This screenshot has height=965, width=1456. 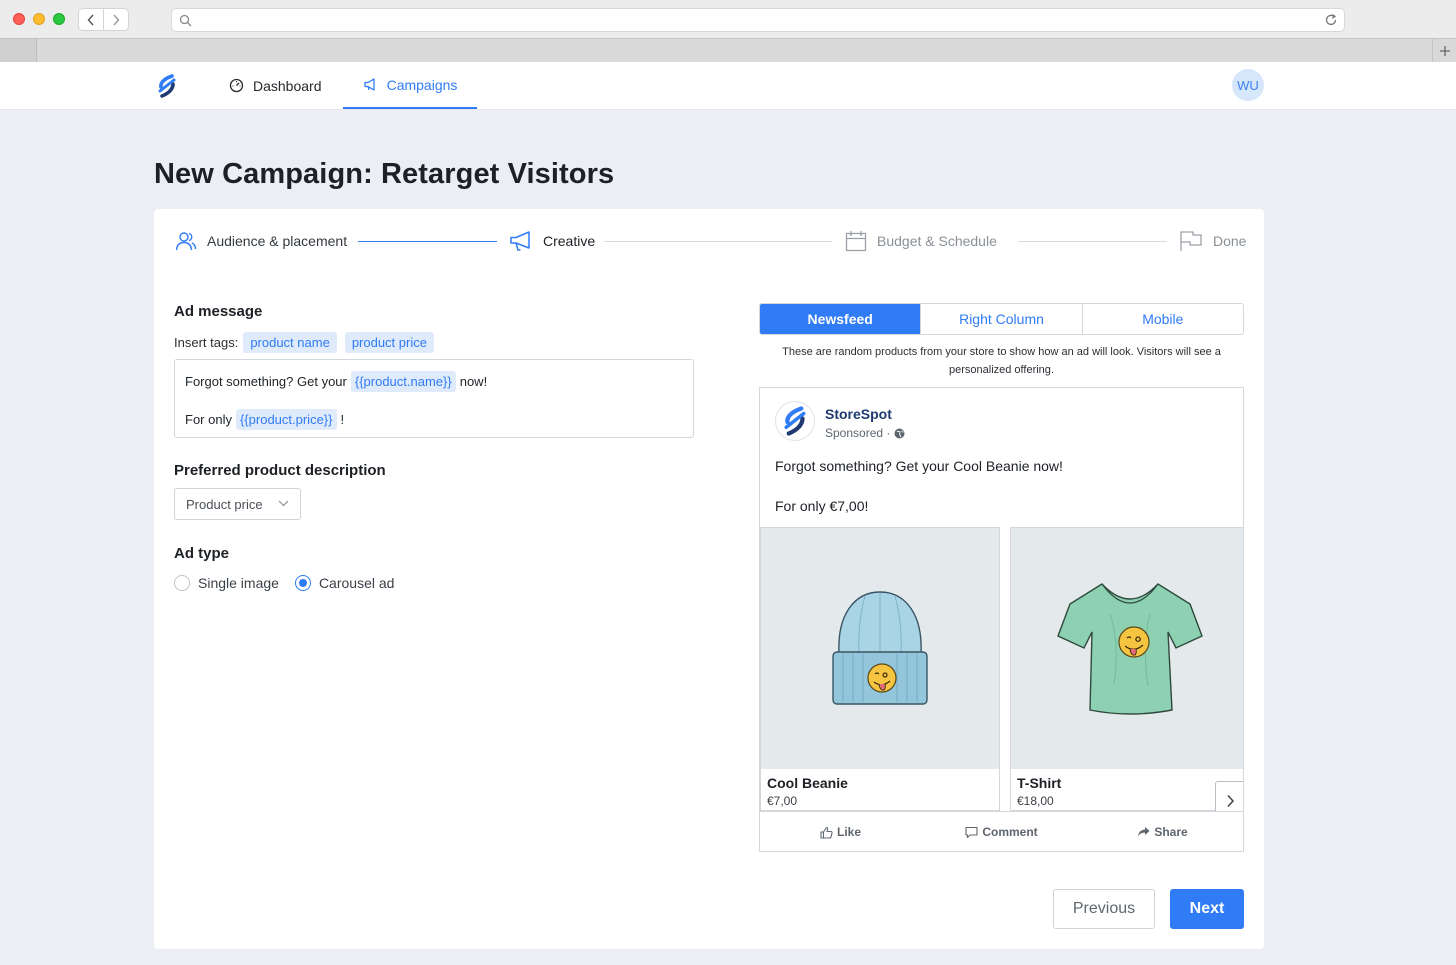 What do you see at coordinates (1035, 801) in the screenshot?
I see `product-price: €18,00` at bounding box center [1035, 801].